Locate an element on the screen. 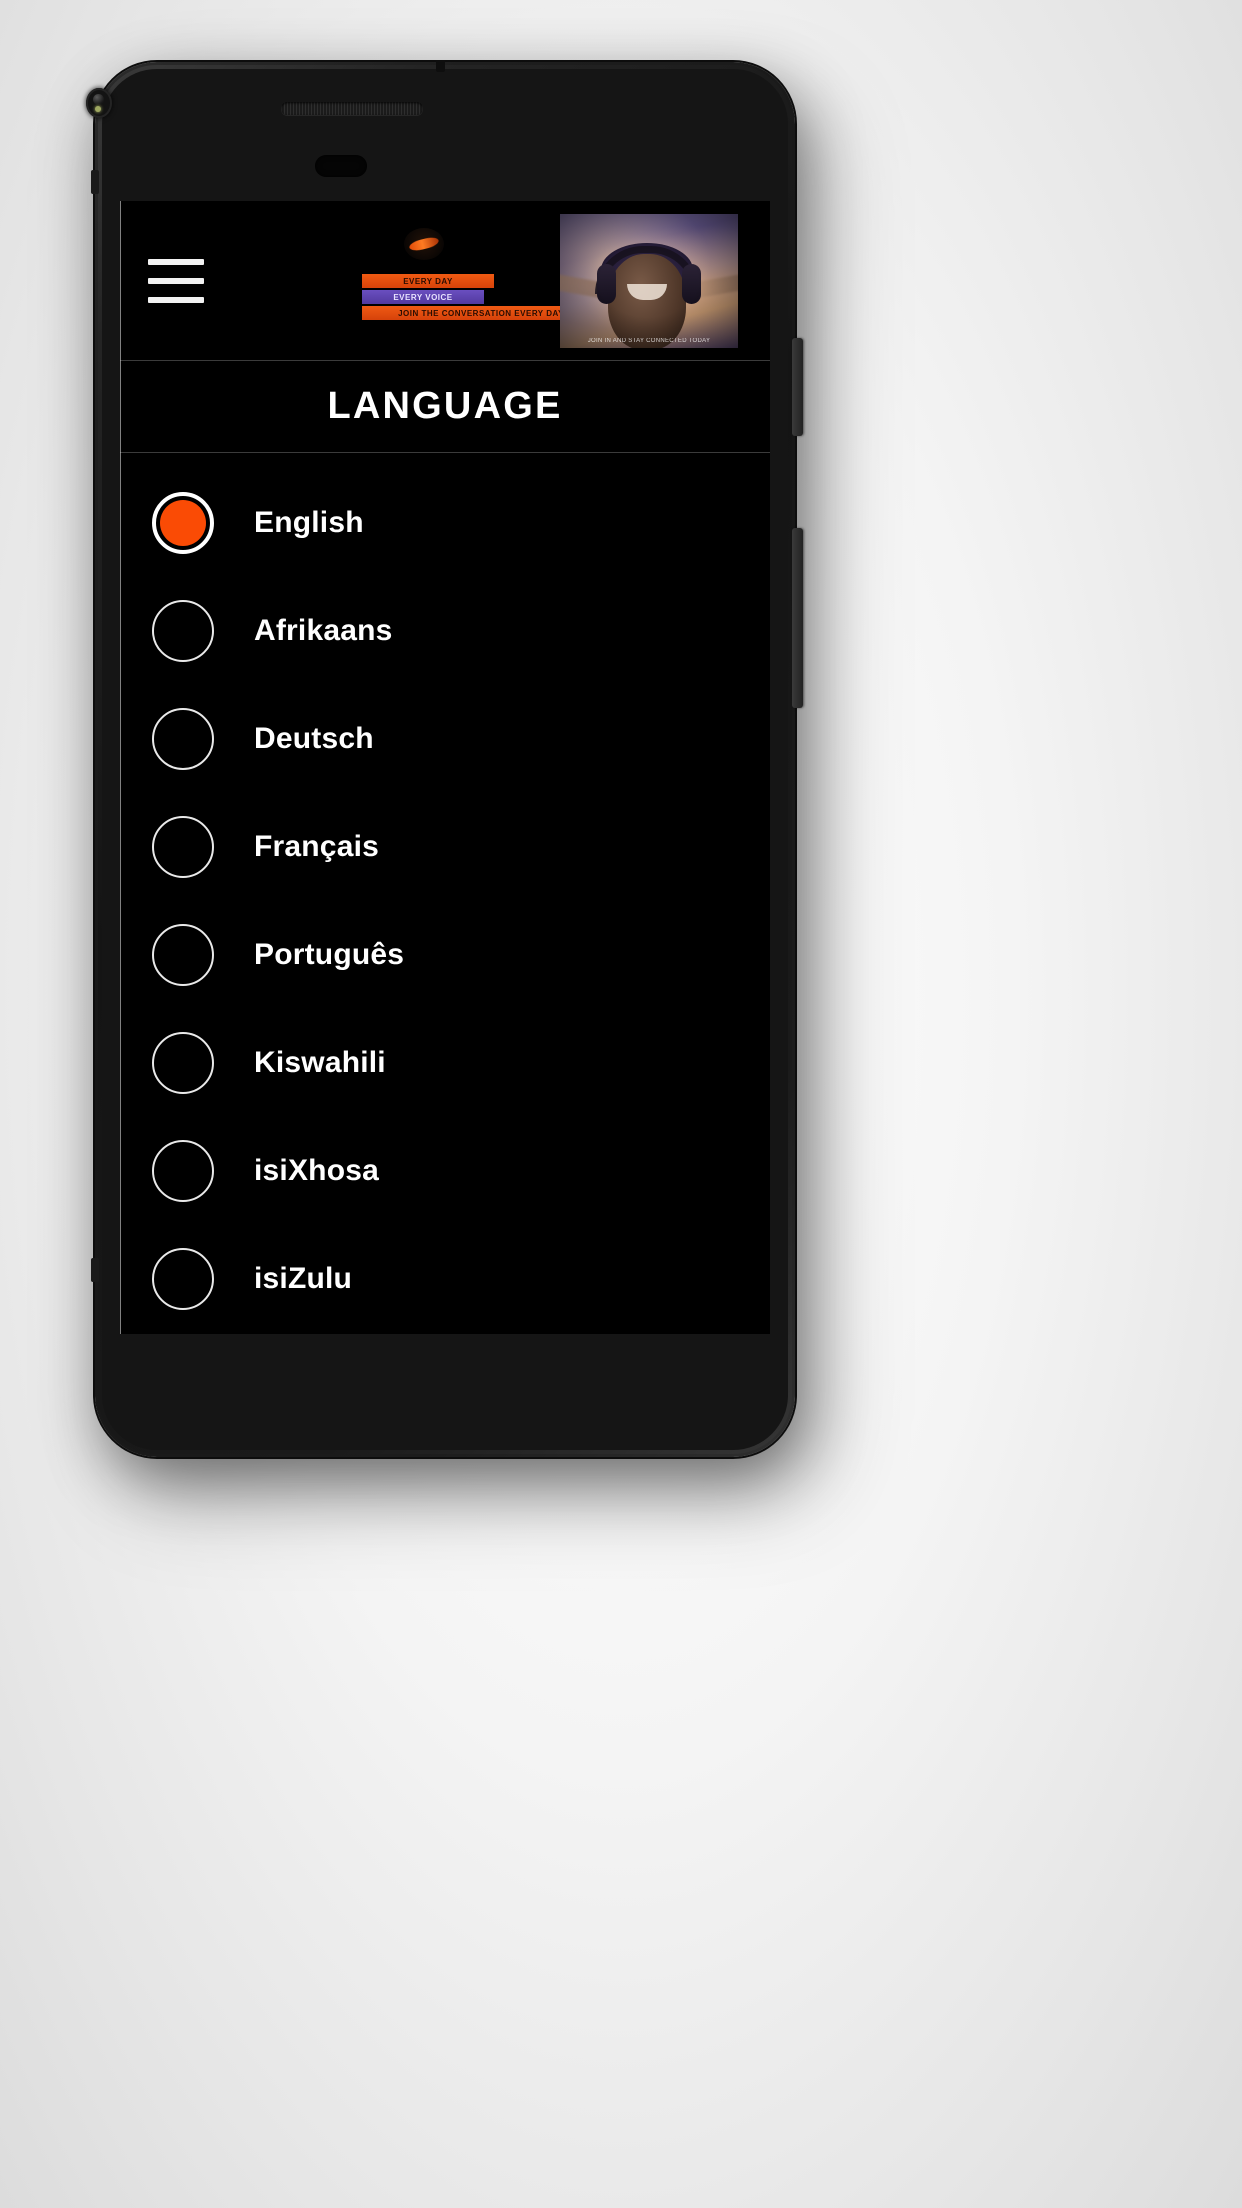 This screenshot has width=1242, height=2208. front-camera-icon is located at coordinates (99, 103).